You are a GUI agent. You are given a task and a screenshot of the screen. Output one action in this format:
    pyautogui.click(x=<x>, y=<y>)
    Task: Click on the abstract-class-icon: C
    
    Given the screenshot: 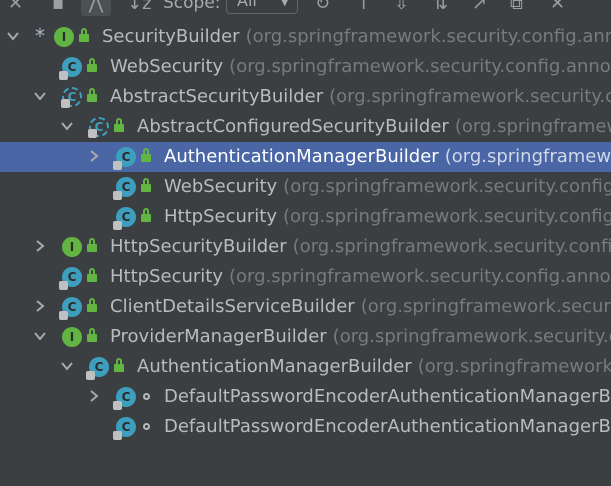 What is the action you would take?
    pyautogui.click(x=71, y=97)
    